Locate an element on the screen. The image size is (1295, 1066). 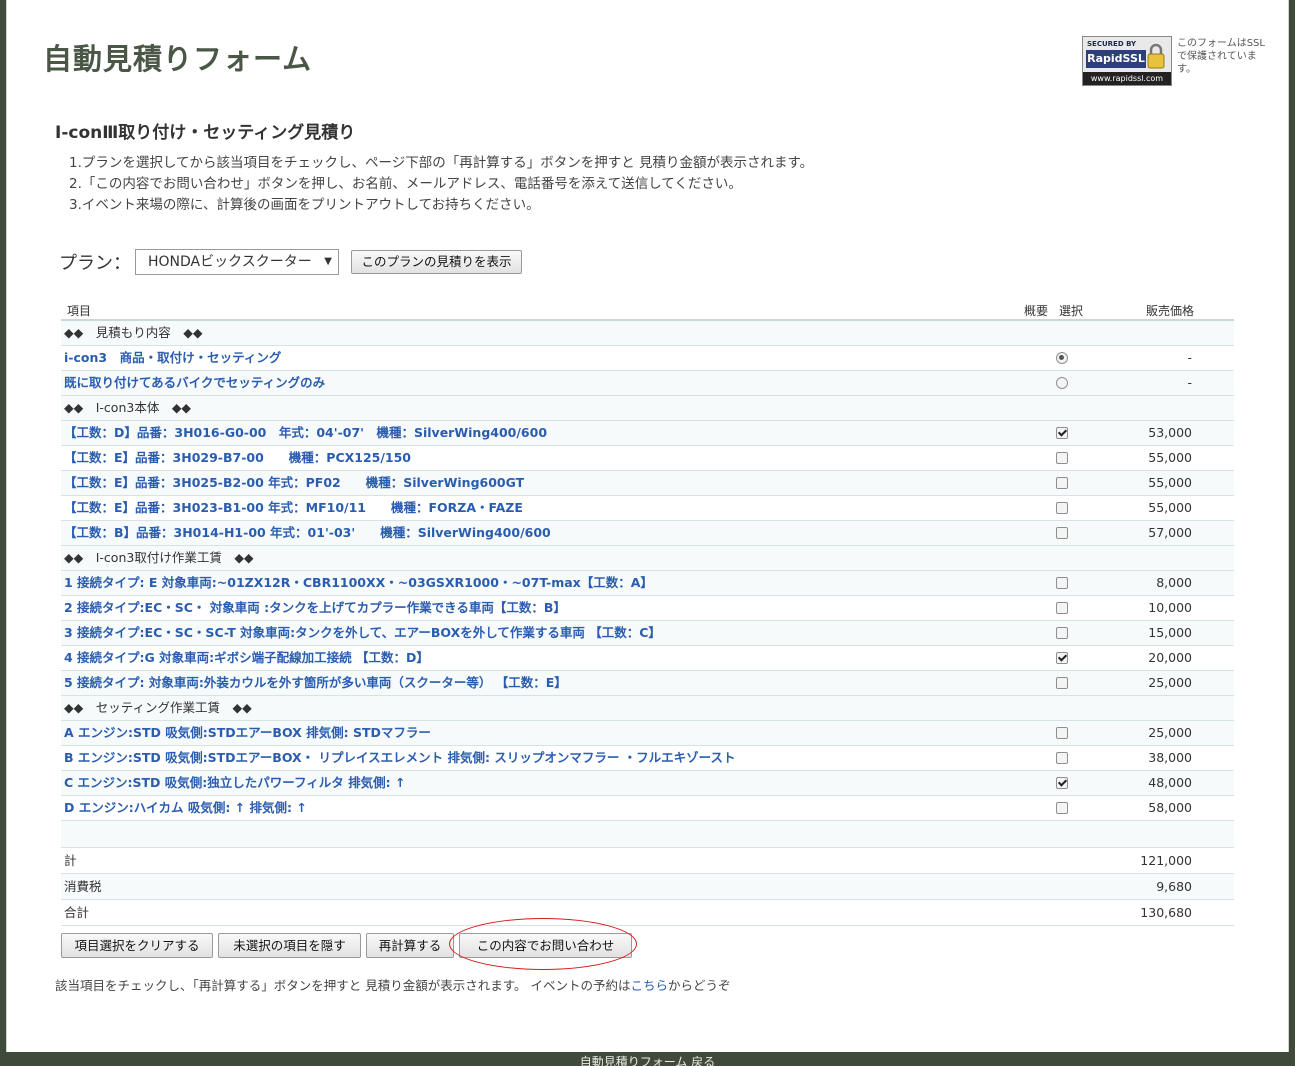
show-plan-button: このプランの見積りを表示 is located at coordinates (436, 262).